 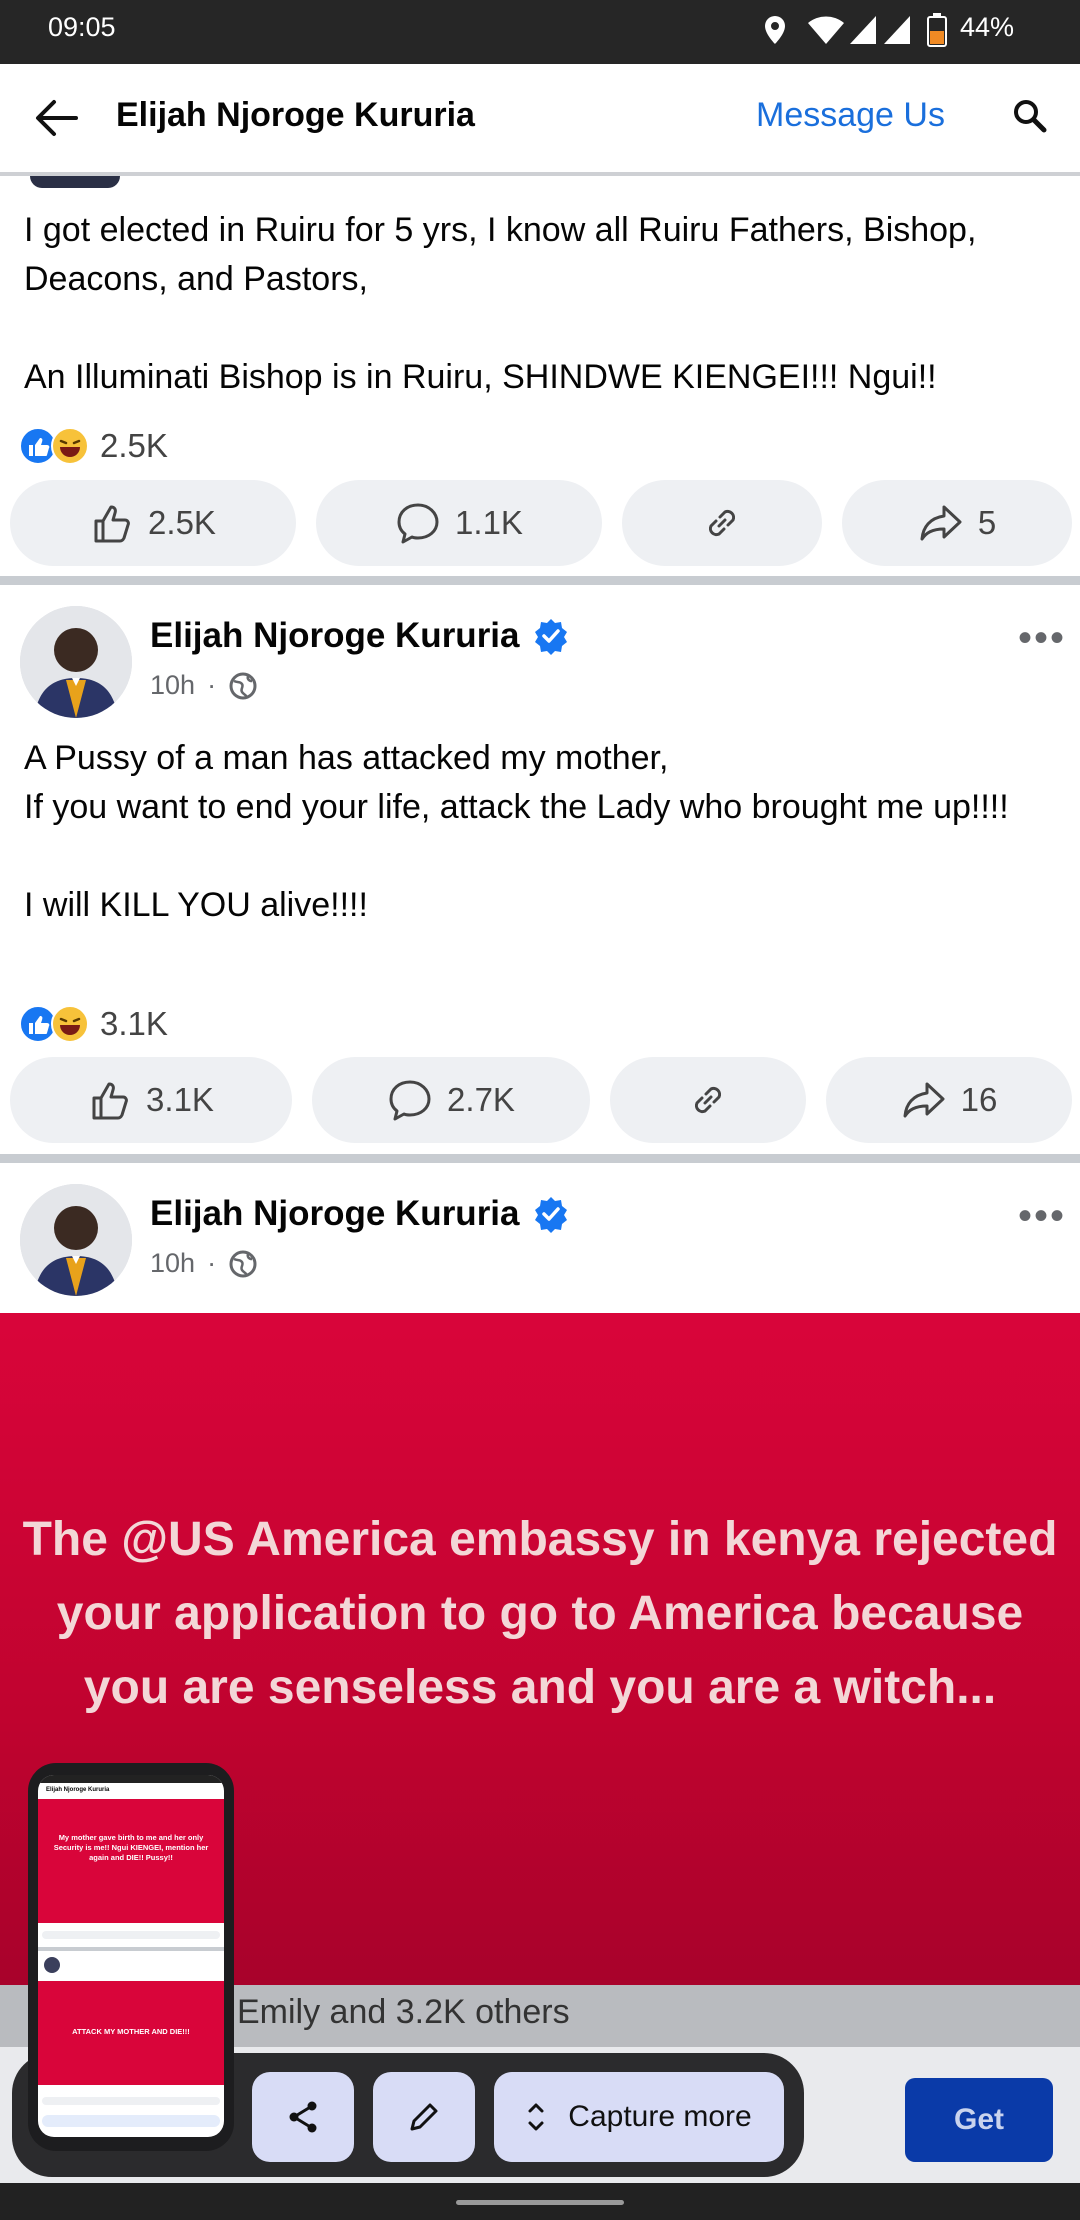 What do you see at coordinates (131, 2121) in the screenshot?
I see `thumbnail-bottom-bar` at bounding box center [131, 2121].